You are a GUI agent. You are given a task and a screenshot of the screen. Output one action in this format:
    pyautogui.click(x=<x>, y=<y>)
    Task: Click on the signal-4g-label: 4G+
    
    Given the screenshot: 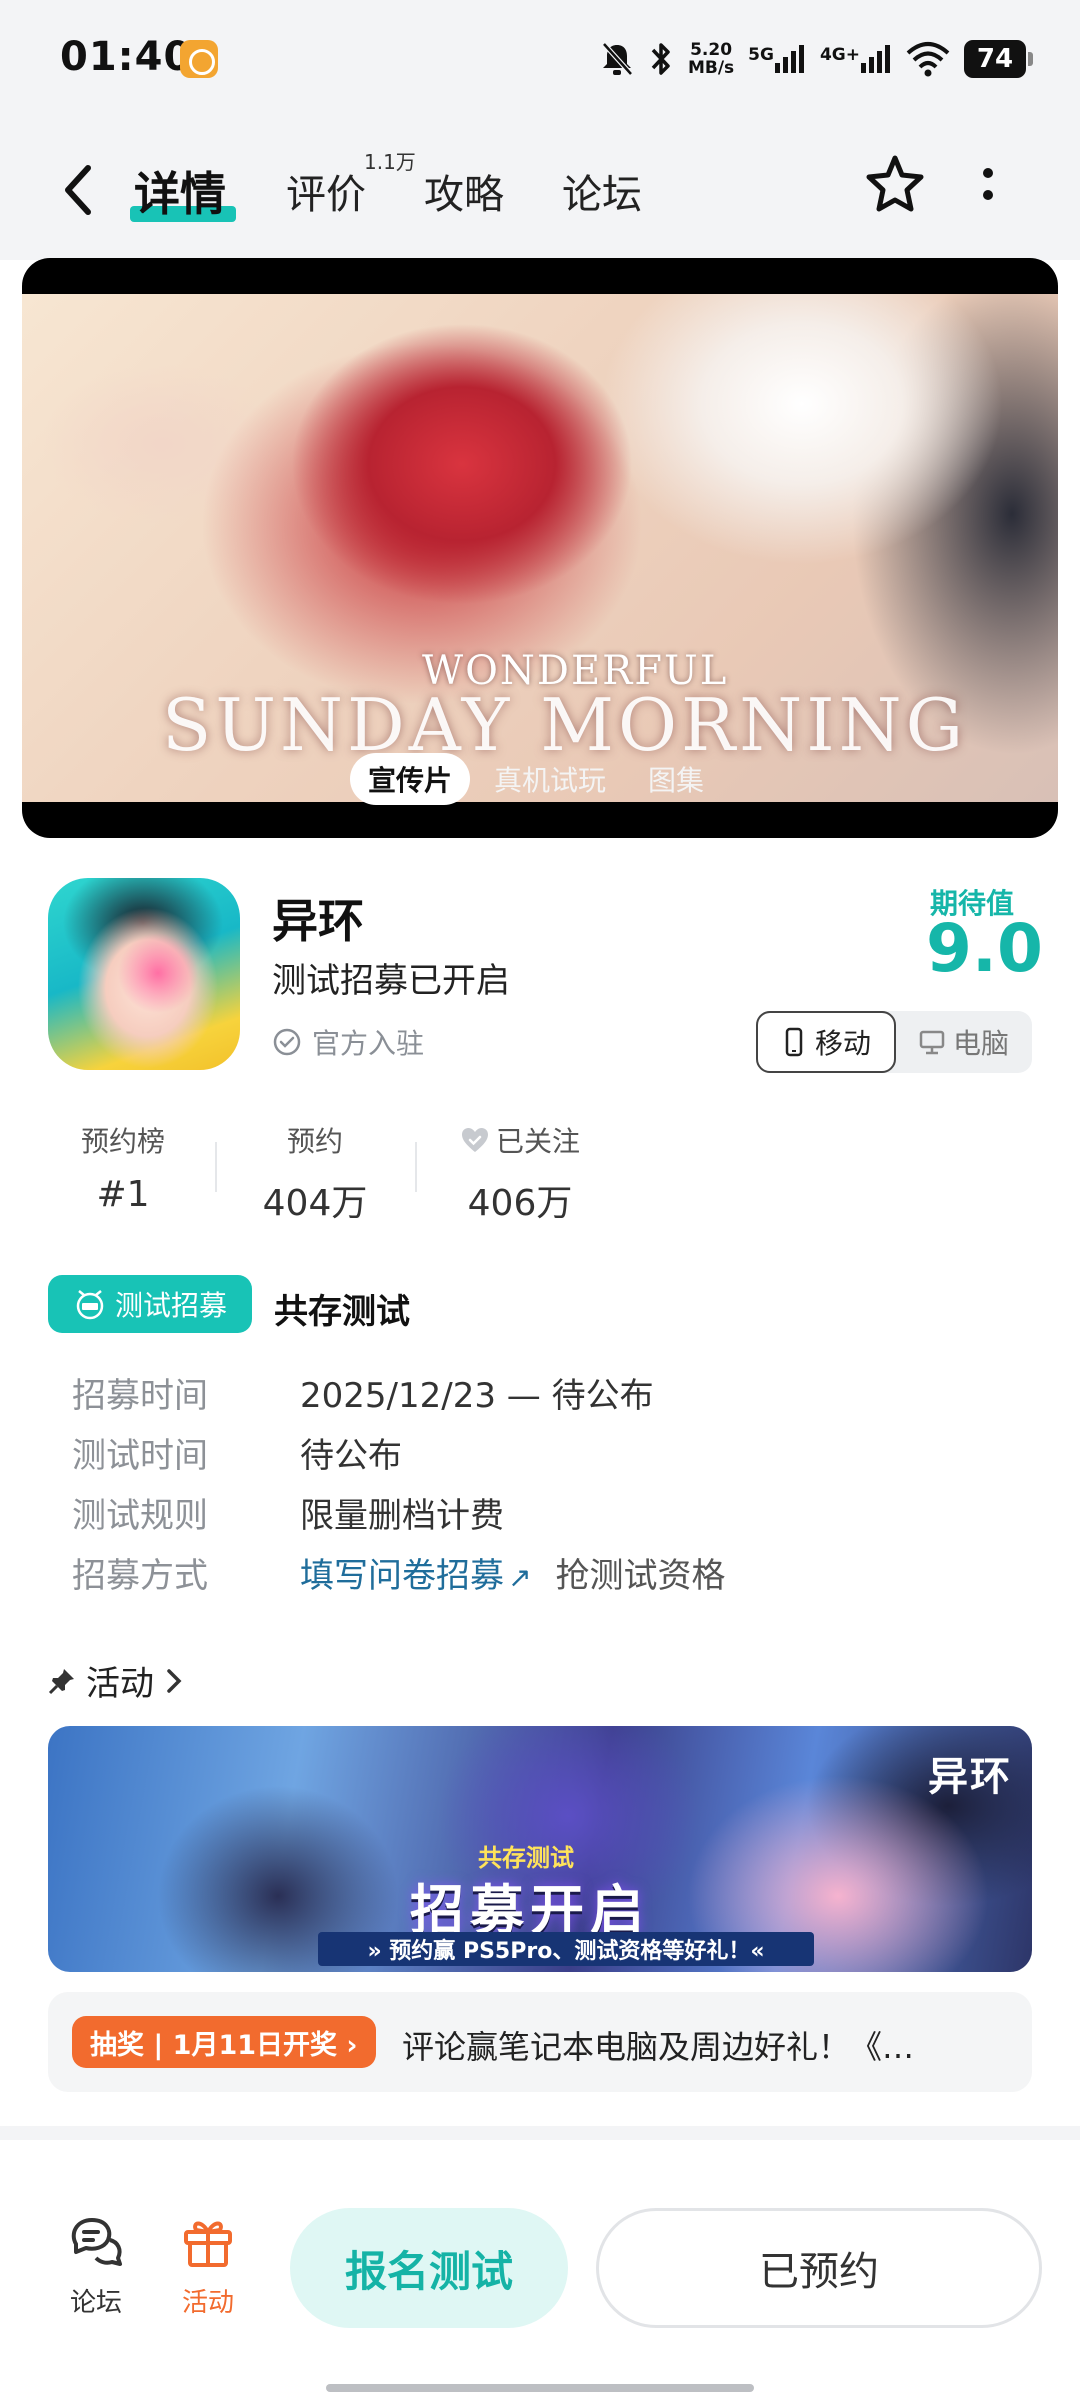 What is the action you would take?
    pyautogui.click(x=839, y=55)
    